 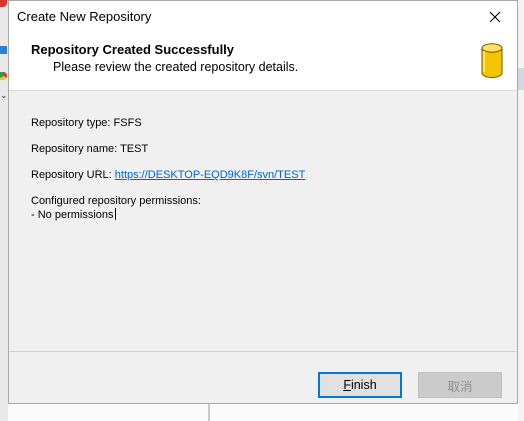 I want to click on background-browser-icon, so click(x=3, y=76).